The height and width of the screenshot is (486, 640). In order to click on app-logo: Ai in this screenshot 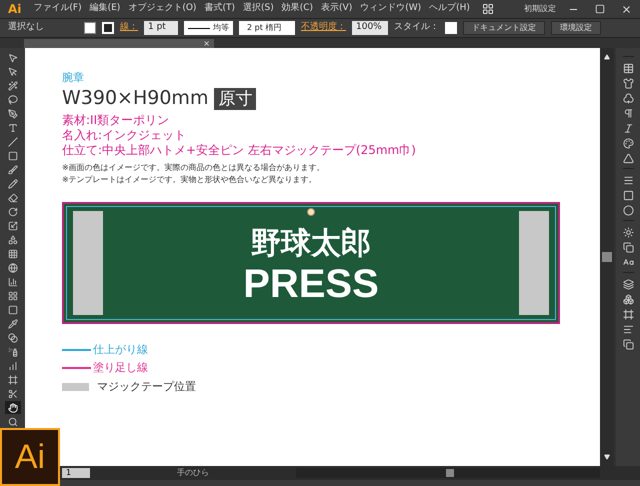, I will do `click(14, 9)`.